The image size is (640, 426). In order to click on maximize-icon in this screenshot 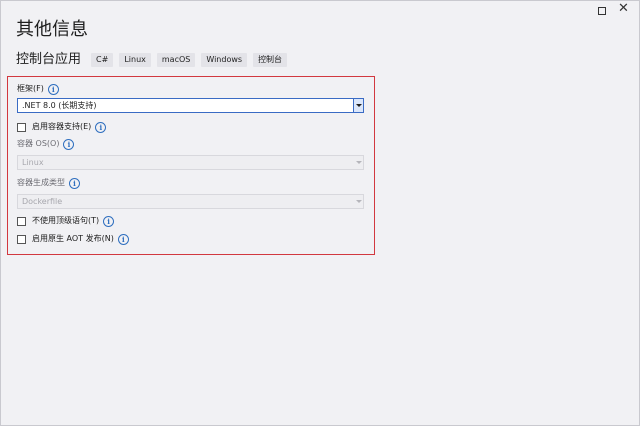, I will do `click(602, 11)`.